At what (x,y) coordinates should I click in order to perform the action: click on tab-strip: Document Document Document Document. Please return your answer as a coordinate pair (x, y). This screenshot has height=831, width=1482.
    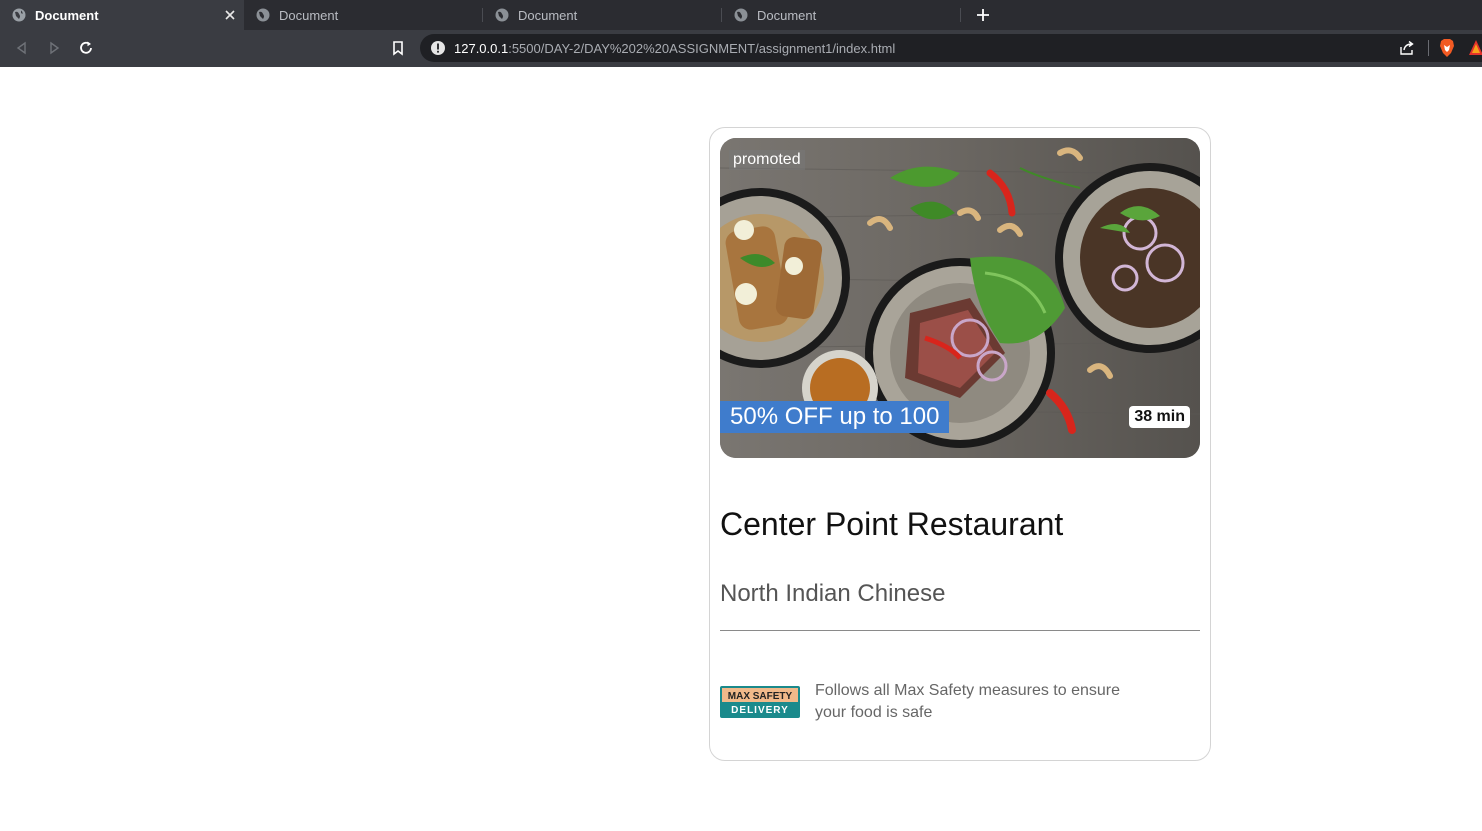
    Looking at the image, I should click on (741, 15).